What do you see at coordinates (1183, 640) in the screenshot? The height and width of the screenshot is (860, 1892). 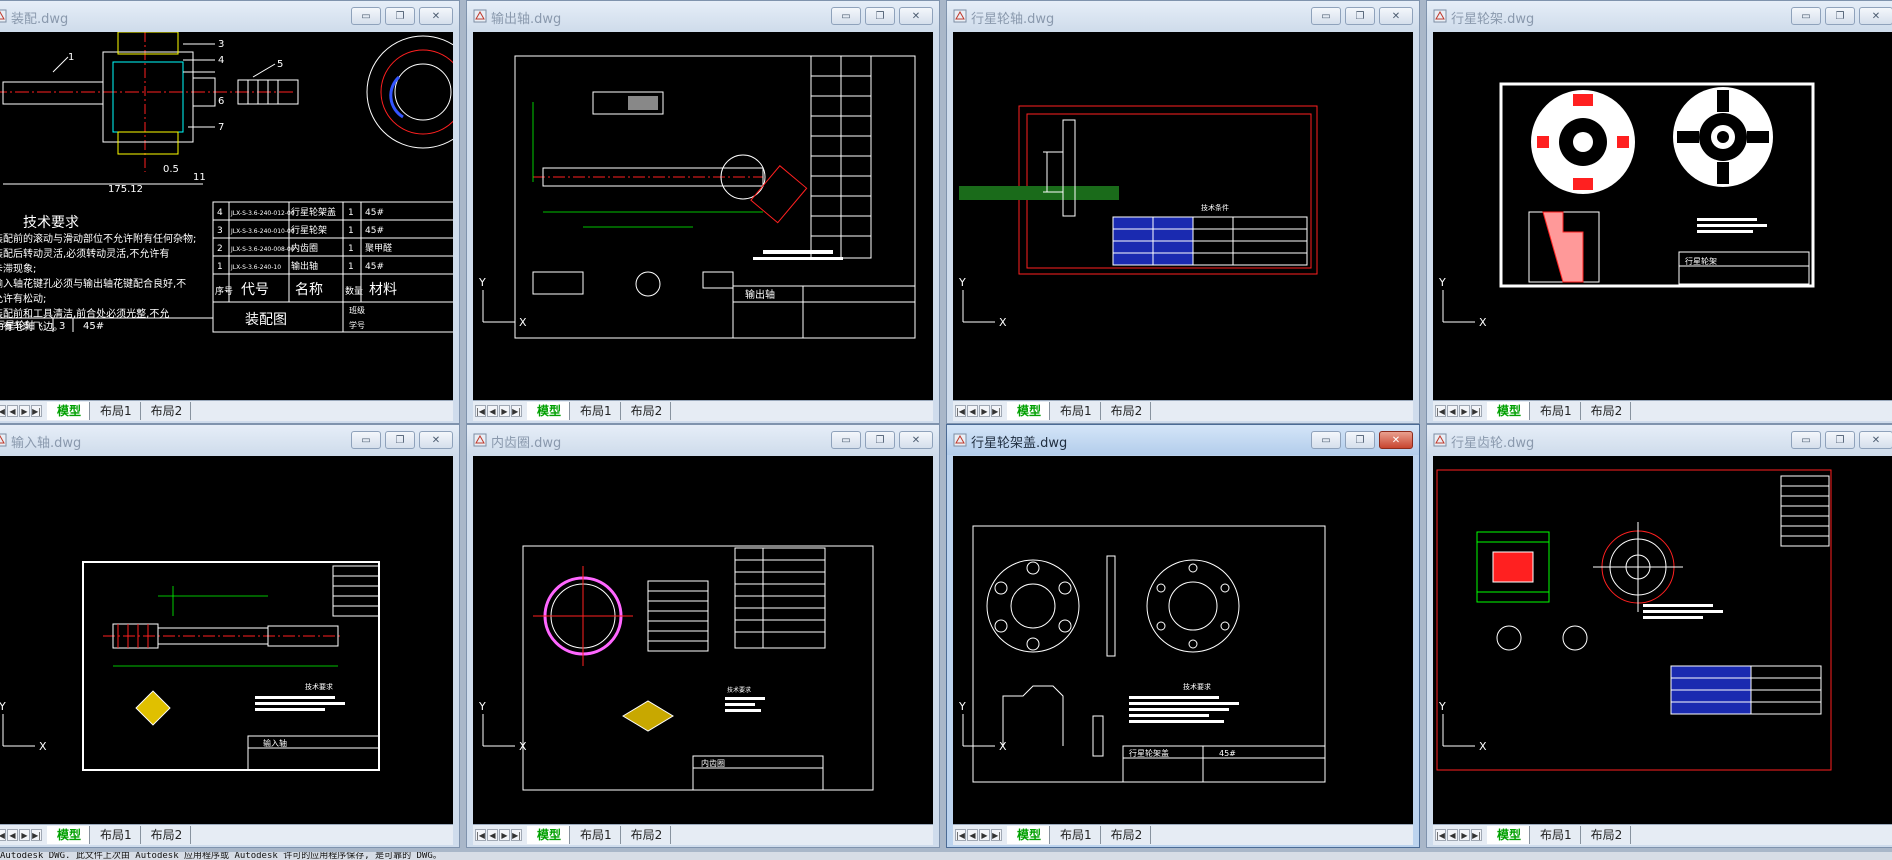 I see `drawing-canvas: 技术要求 行星轮架盖 45# Y X` at bounding box center [1183, 640].